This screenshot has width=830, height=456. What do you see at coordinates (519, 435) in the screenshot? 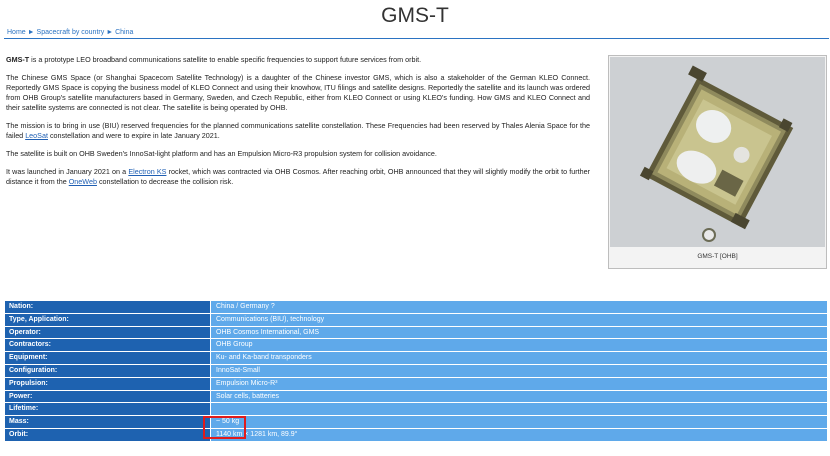
I see `row-value: 1140 km × 1281 km, 89.9°` at bounding box center [519, 435].